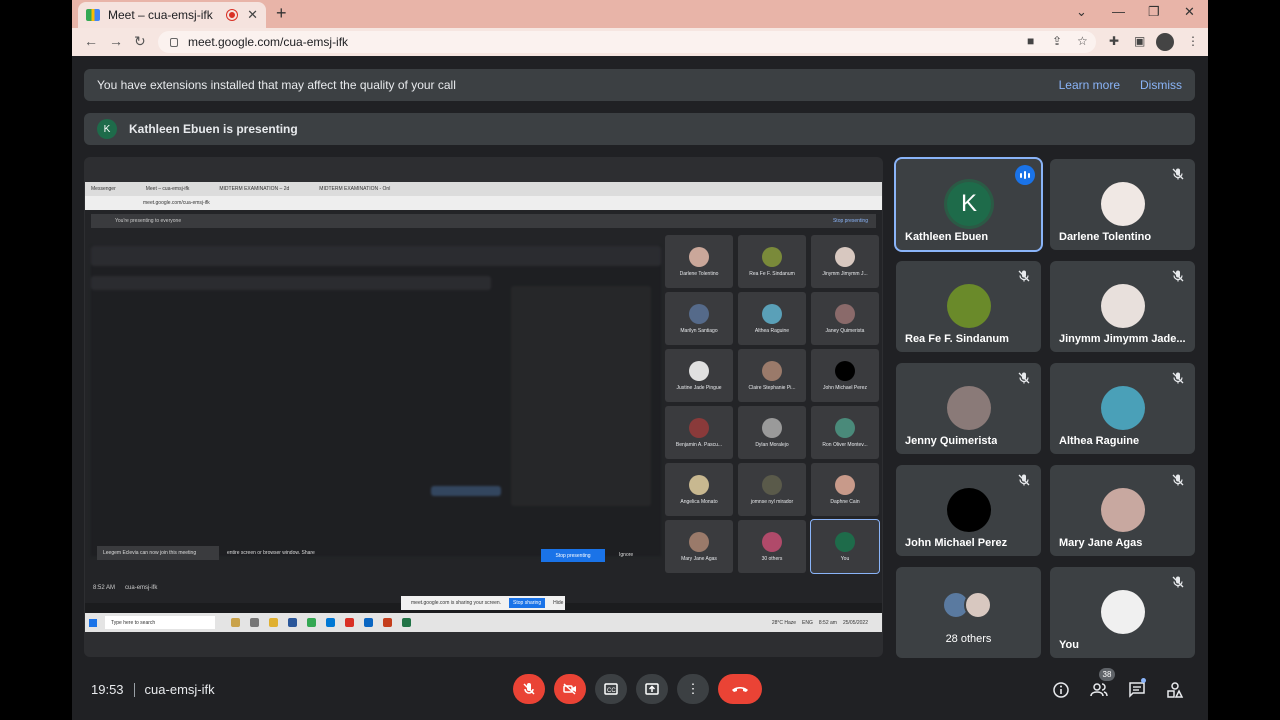  What do you see at coordinates (1154, 12) in the screenshot?
I see `restore-icon: ❐` at bounding box center [1154, 12].